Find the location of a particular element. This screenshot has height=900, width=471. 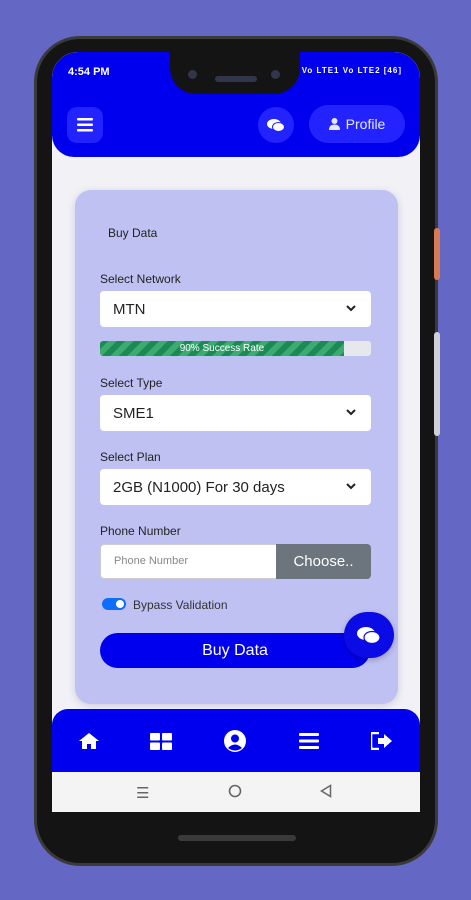

success-rate-fill: 90% Success Rate is located at coordinates (222, 348).